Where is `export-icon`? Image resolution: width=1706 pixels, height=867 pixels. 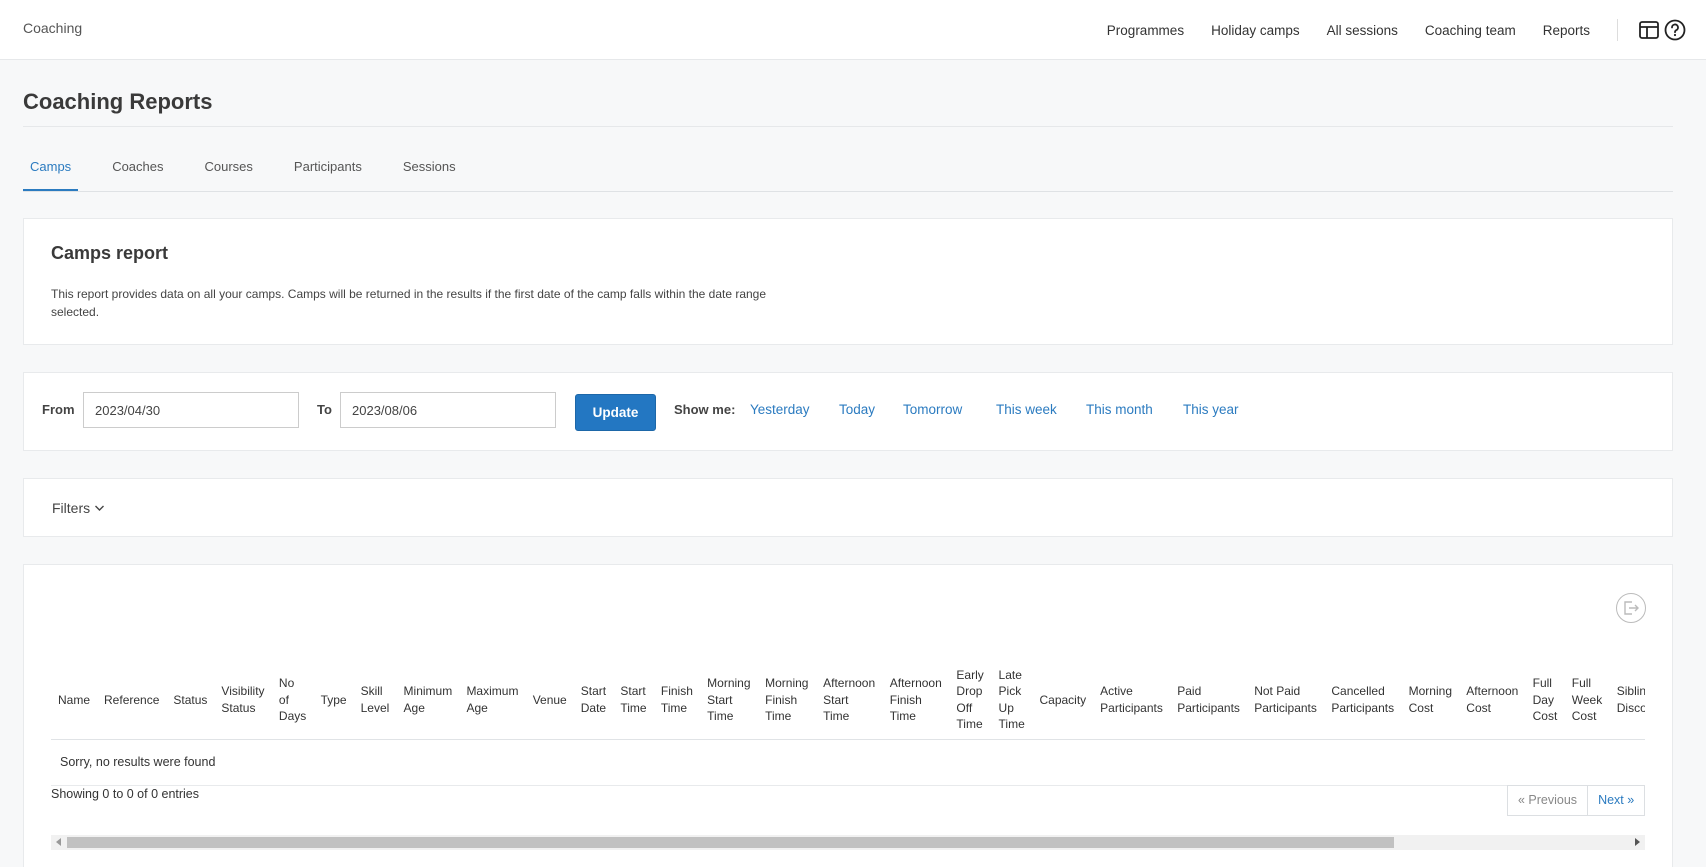 export-icon is located at coordinates (1631, 608).